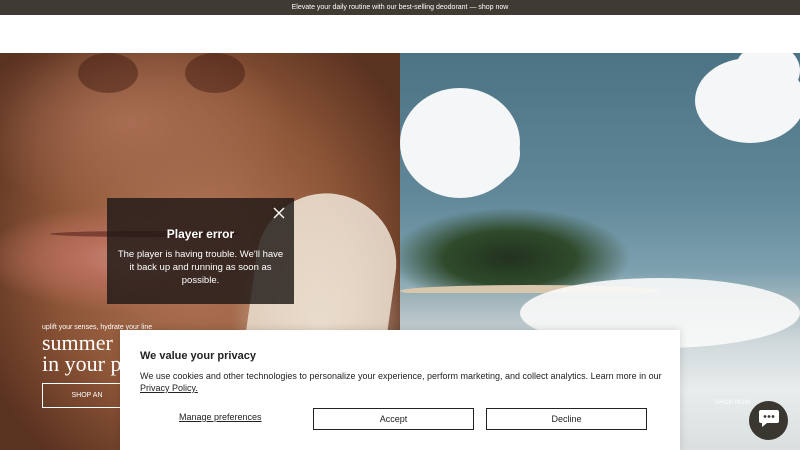 This screenshot has width=800, height=450. What do you see at coordinates (215, 73) in the screenshot?
I see `nose-shadow-right` at bounding box center [215, 73].